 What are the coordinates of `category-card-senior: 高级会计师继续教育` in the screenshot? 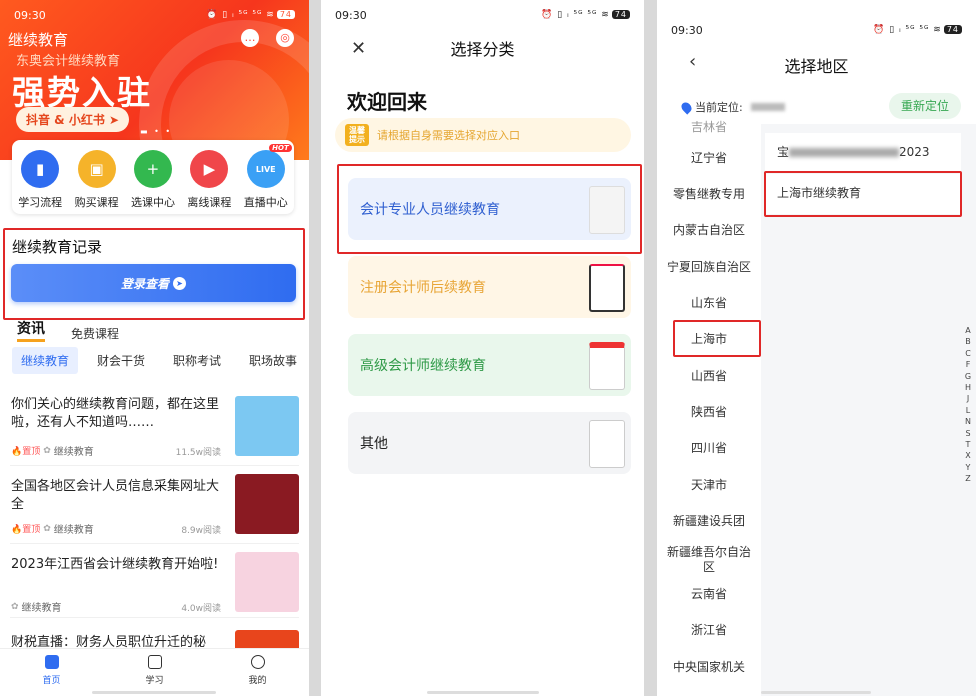 It's located at (489, 365).